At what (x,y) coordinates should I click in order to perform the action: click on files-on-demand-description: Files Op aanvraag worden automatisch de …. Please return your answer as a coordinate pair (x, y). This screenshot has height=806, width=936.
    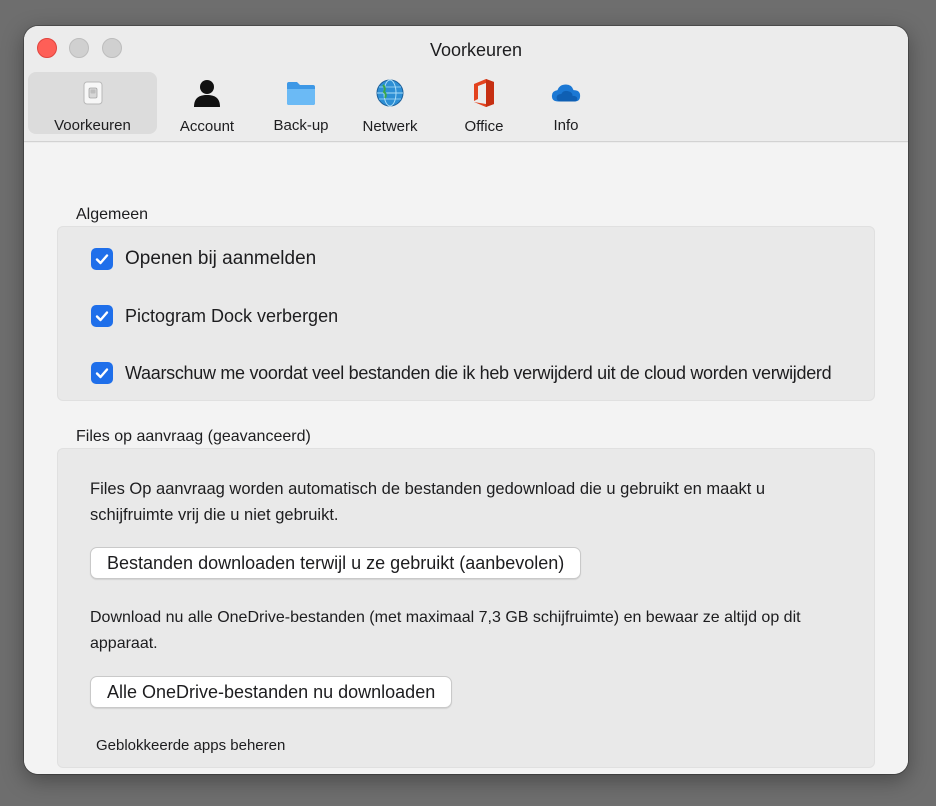
    Looking at the image, I should click on (428, 502).